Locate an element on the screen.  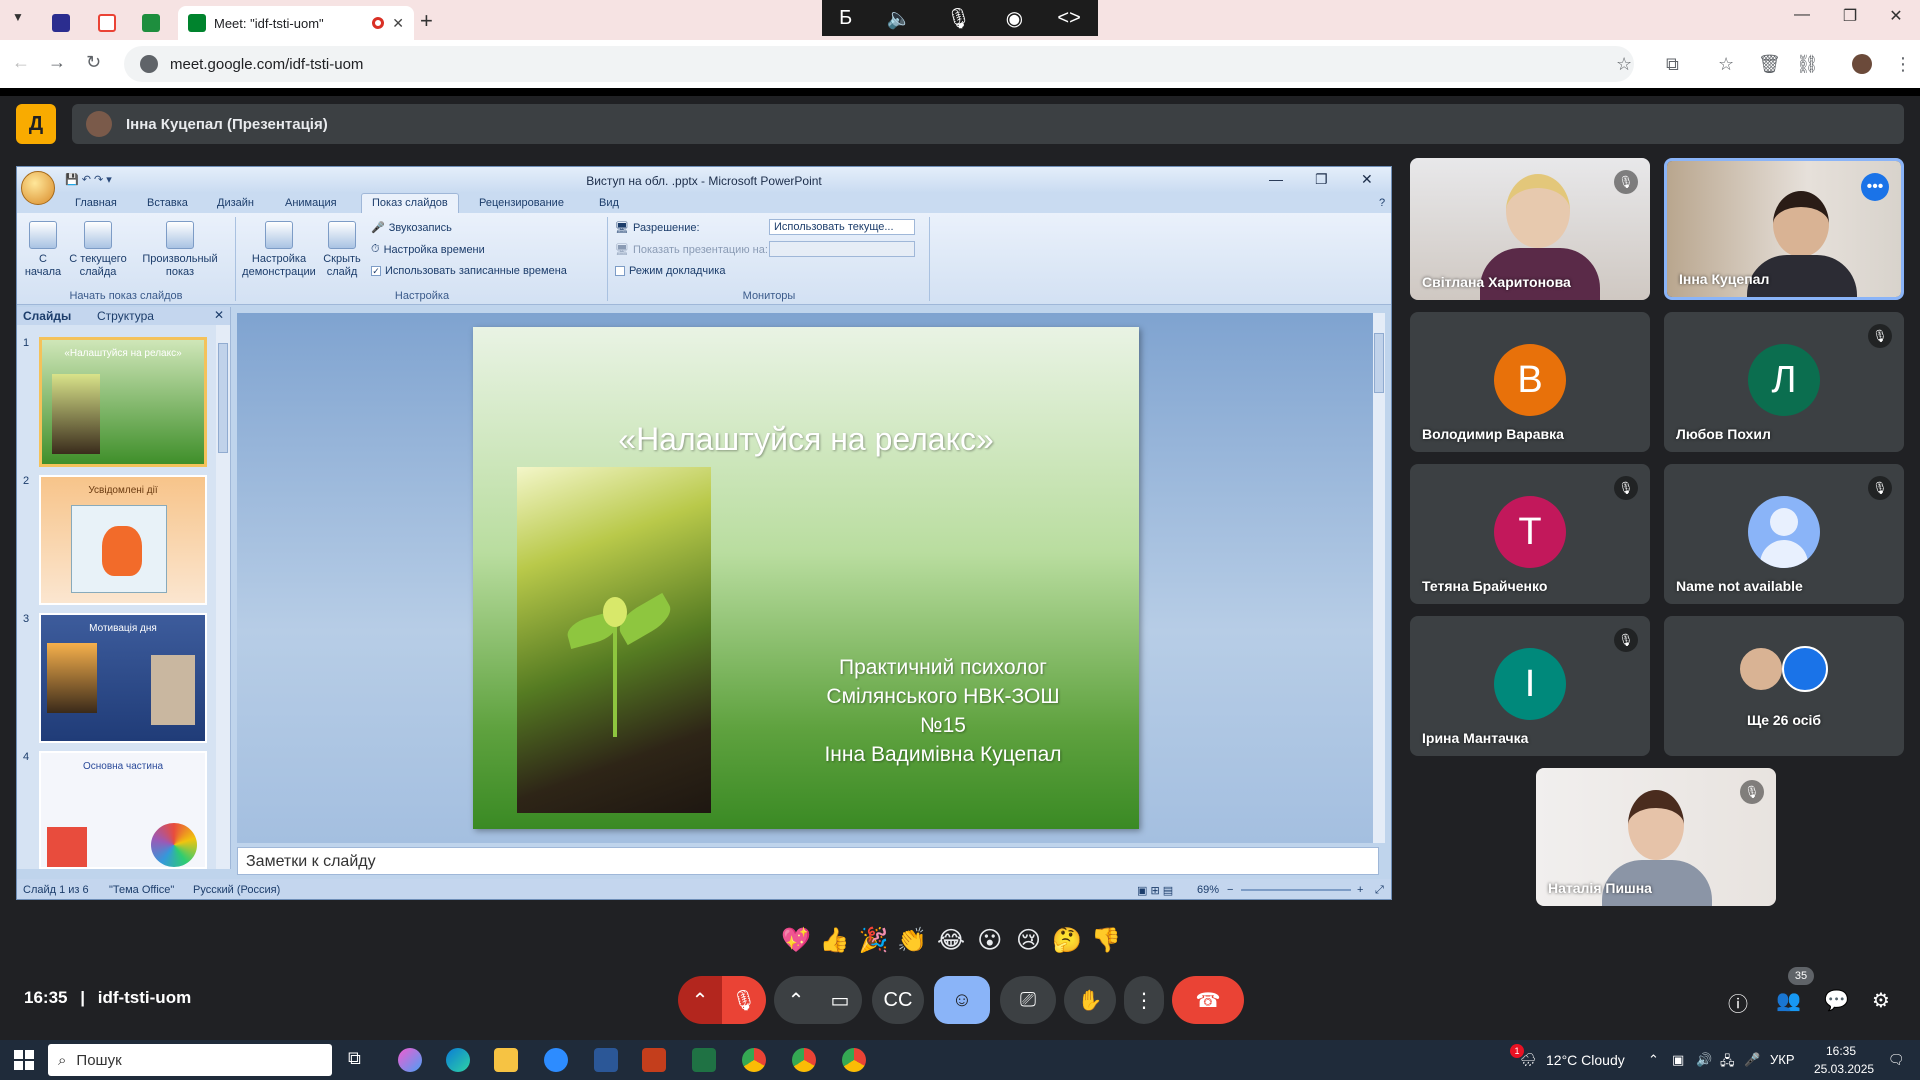
reaction-surprised-icon: 😮 is located at coordinates (990, 940).